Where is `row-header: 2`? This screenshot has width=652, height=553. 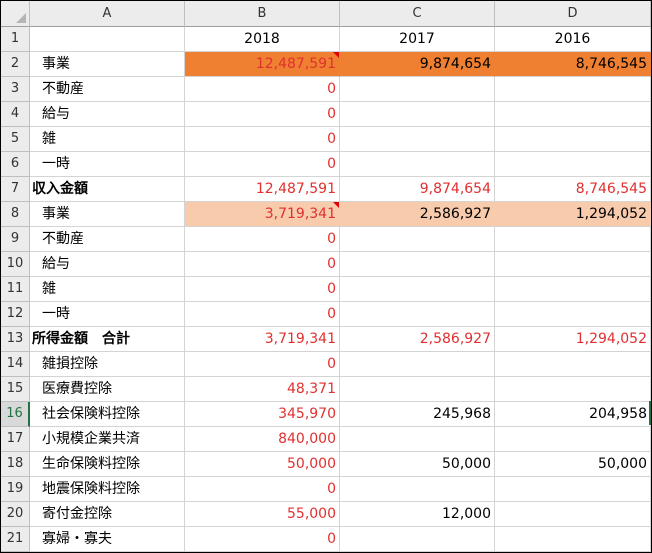 row-header: 2 is located at coordinates (15, 64).